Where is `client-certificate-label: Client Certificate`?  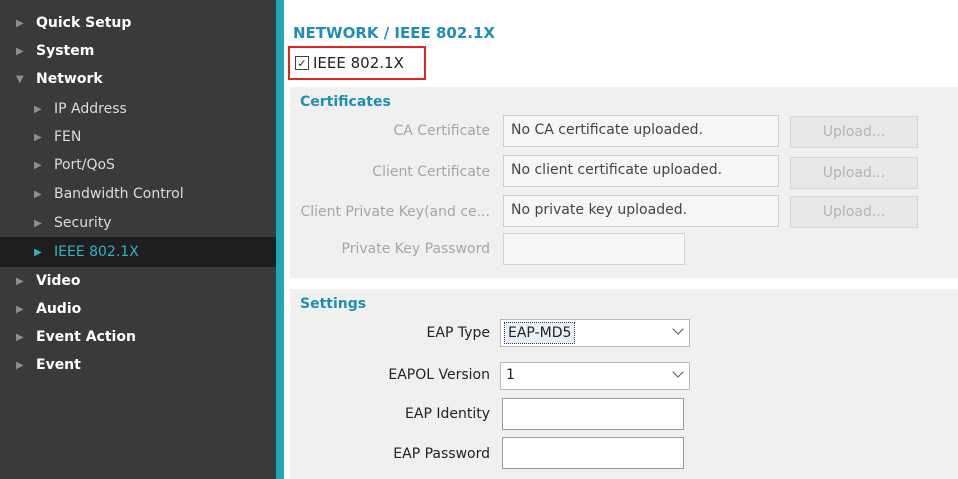
client-certificate-label: Client Certificate is located at coordinates (431, 172).